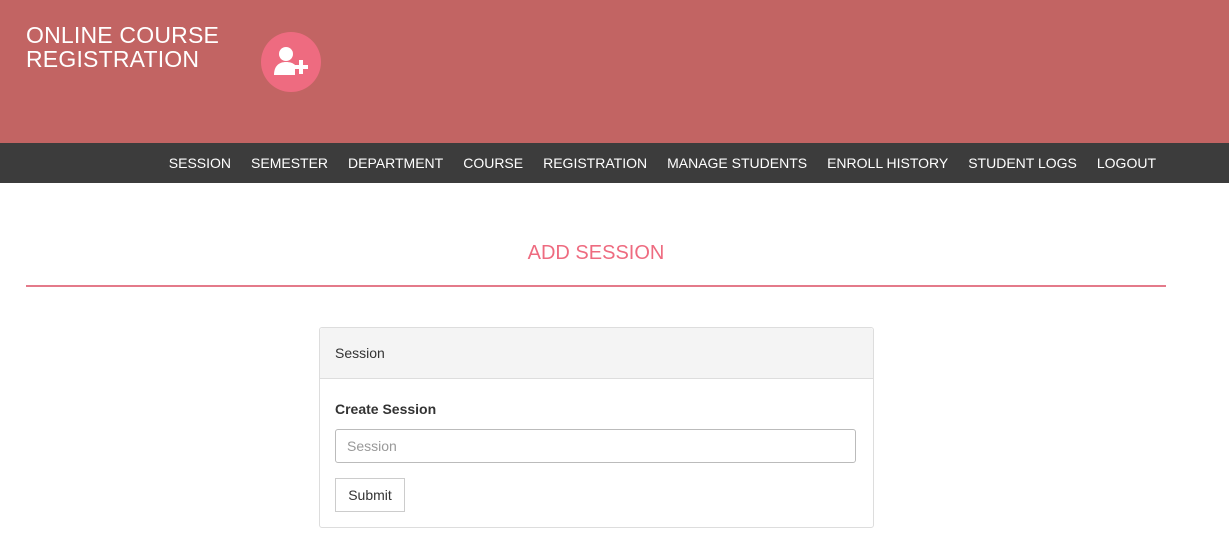 This screenshot has width=1229, height=543. I want to click on nav-item-course: COURSE, so click(493, 163).